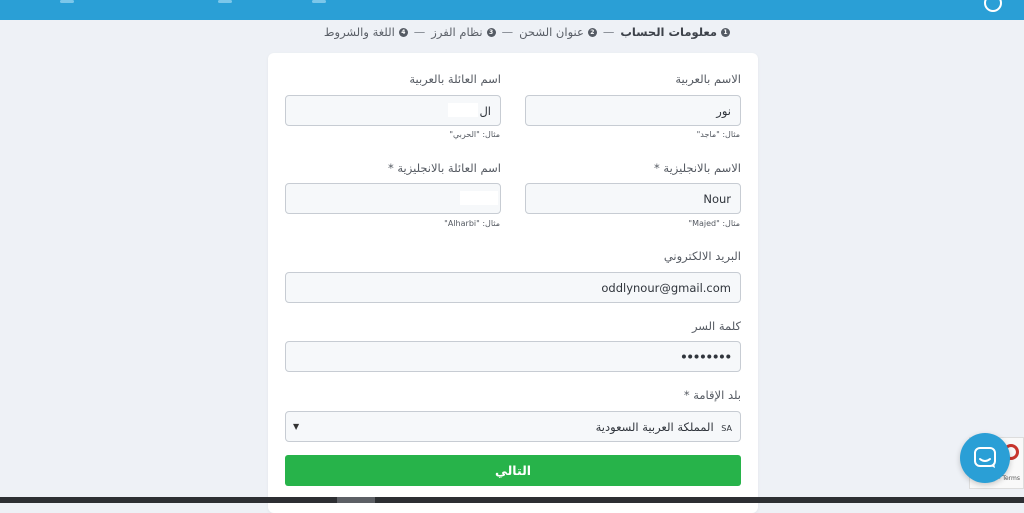  I want to click on country-label: بلد الإقامة *, so click(712, 395).